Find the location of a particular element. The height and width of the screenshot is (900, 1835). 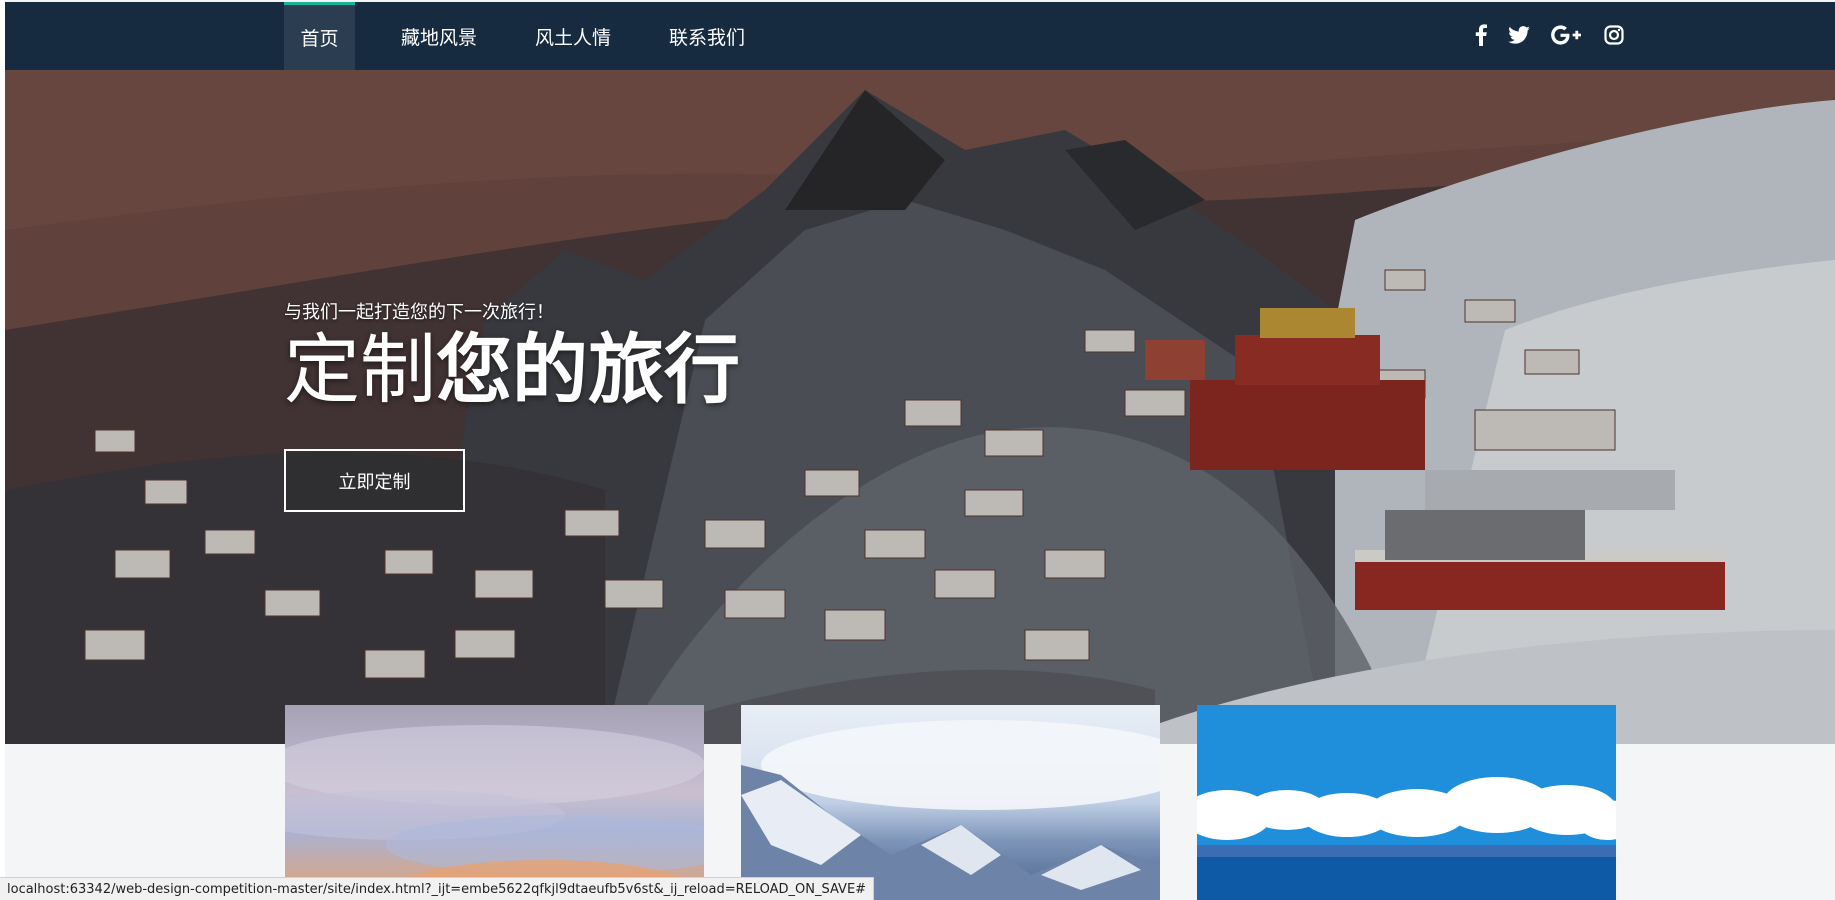

window-edge is located at coordinates (2, 450).